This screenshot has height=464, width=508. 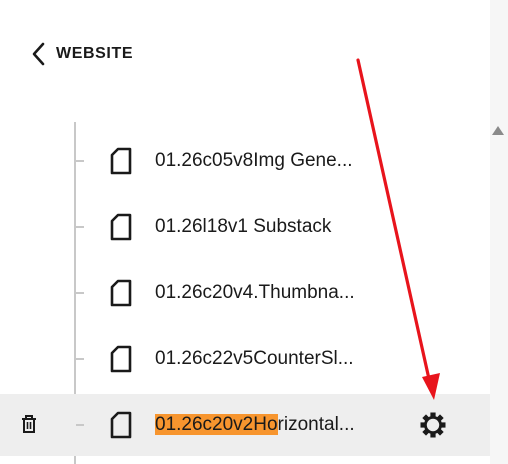 I want to click on search-match-highlight: 01.26c20v2Ho, so click(x=216, y=424).